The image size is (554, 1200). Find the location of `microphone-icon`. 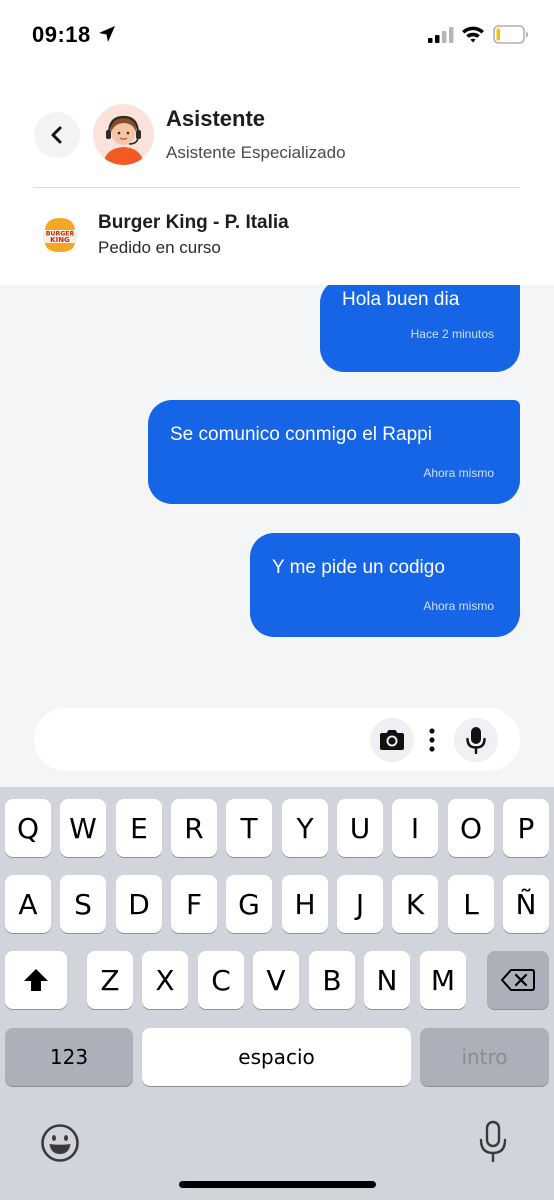

microphone-icon is located at coordinates (476, 740).